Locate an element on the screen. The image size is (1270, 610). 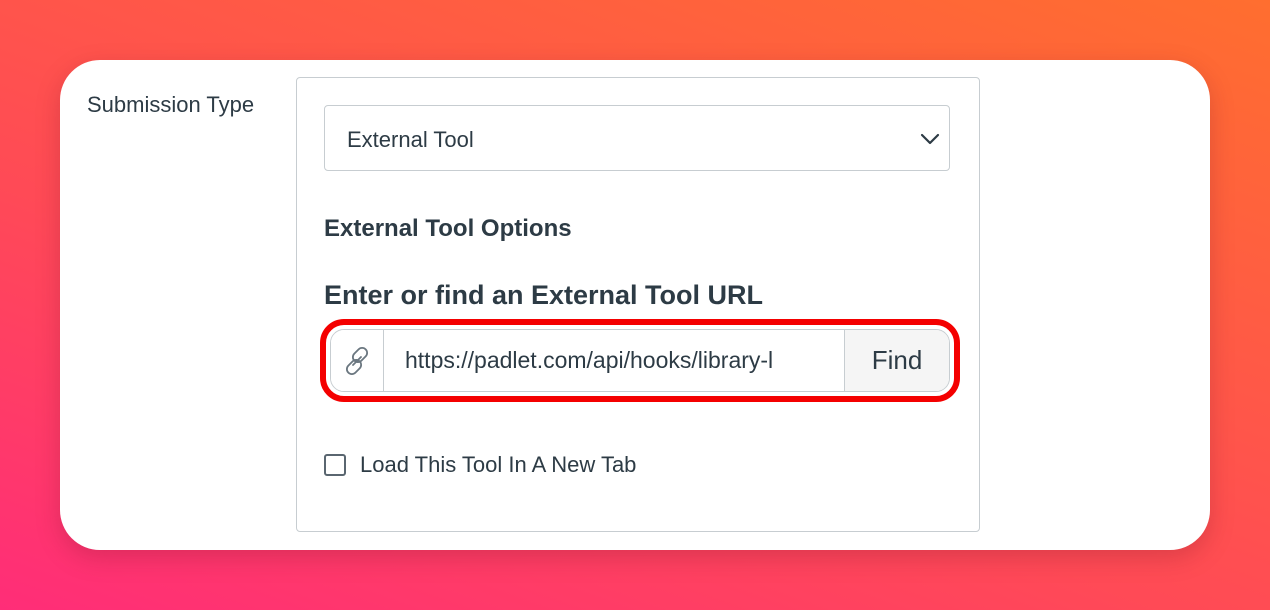
external-tool-options-heading: External Tool Options is located at coordinates (448, 228).